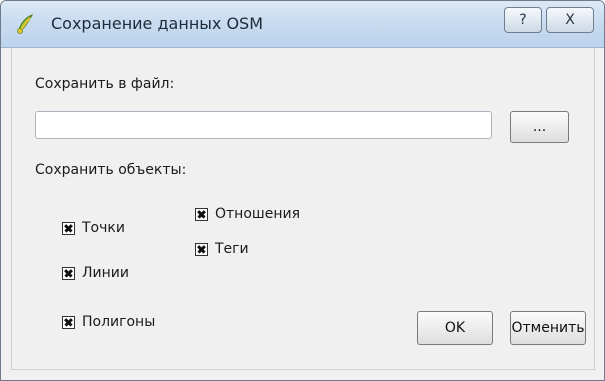 The image size is (605, 381). I want to click on help-button: ?, so click(523, 20).